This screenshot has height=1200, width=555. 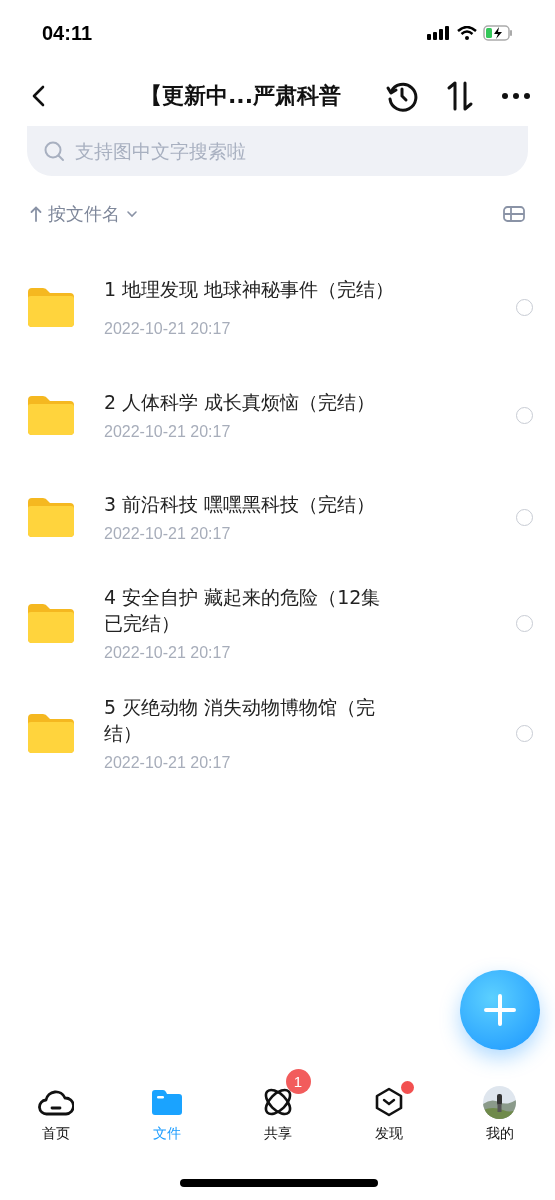 What do you see at coordinates (499, 1104) in the screenshot?
I see `tab: 我的` at bounding box center [499, 1104].